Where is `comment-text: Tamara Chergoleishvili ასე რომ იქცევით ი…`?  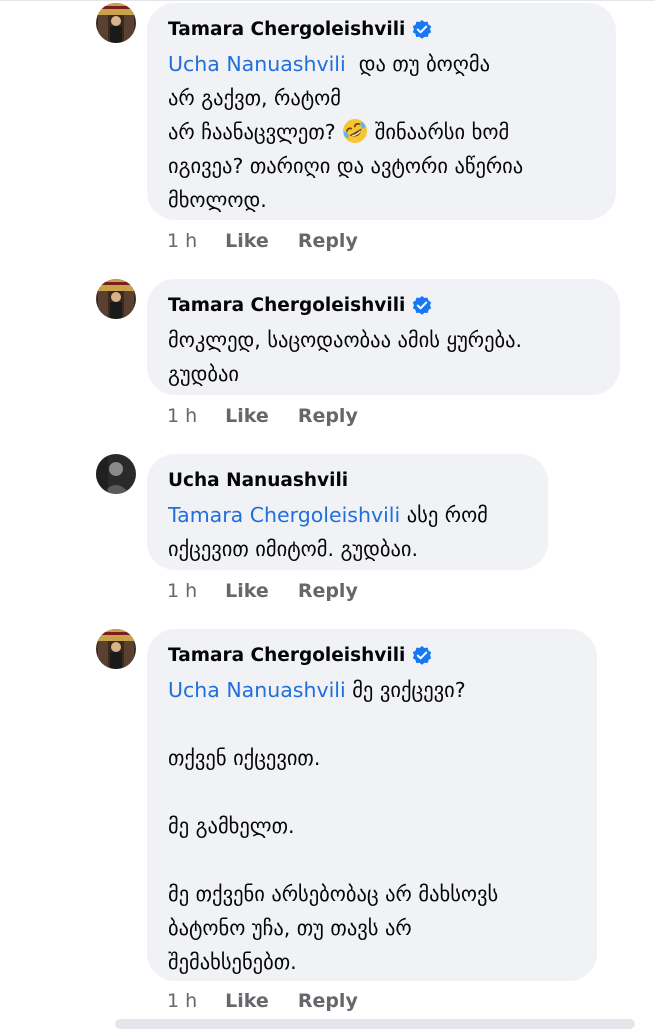 comment-text: Tamara Chergoleishvili ასე რომ იქცევით ი… is located at coordinates (347, 532).